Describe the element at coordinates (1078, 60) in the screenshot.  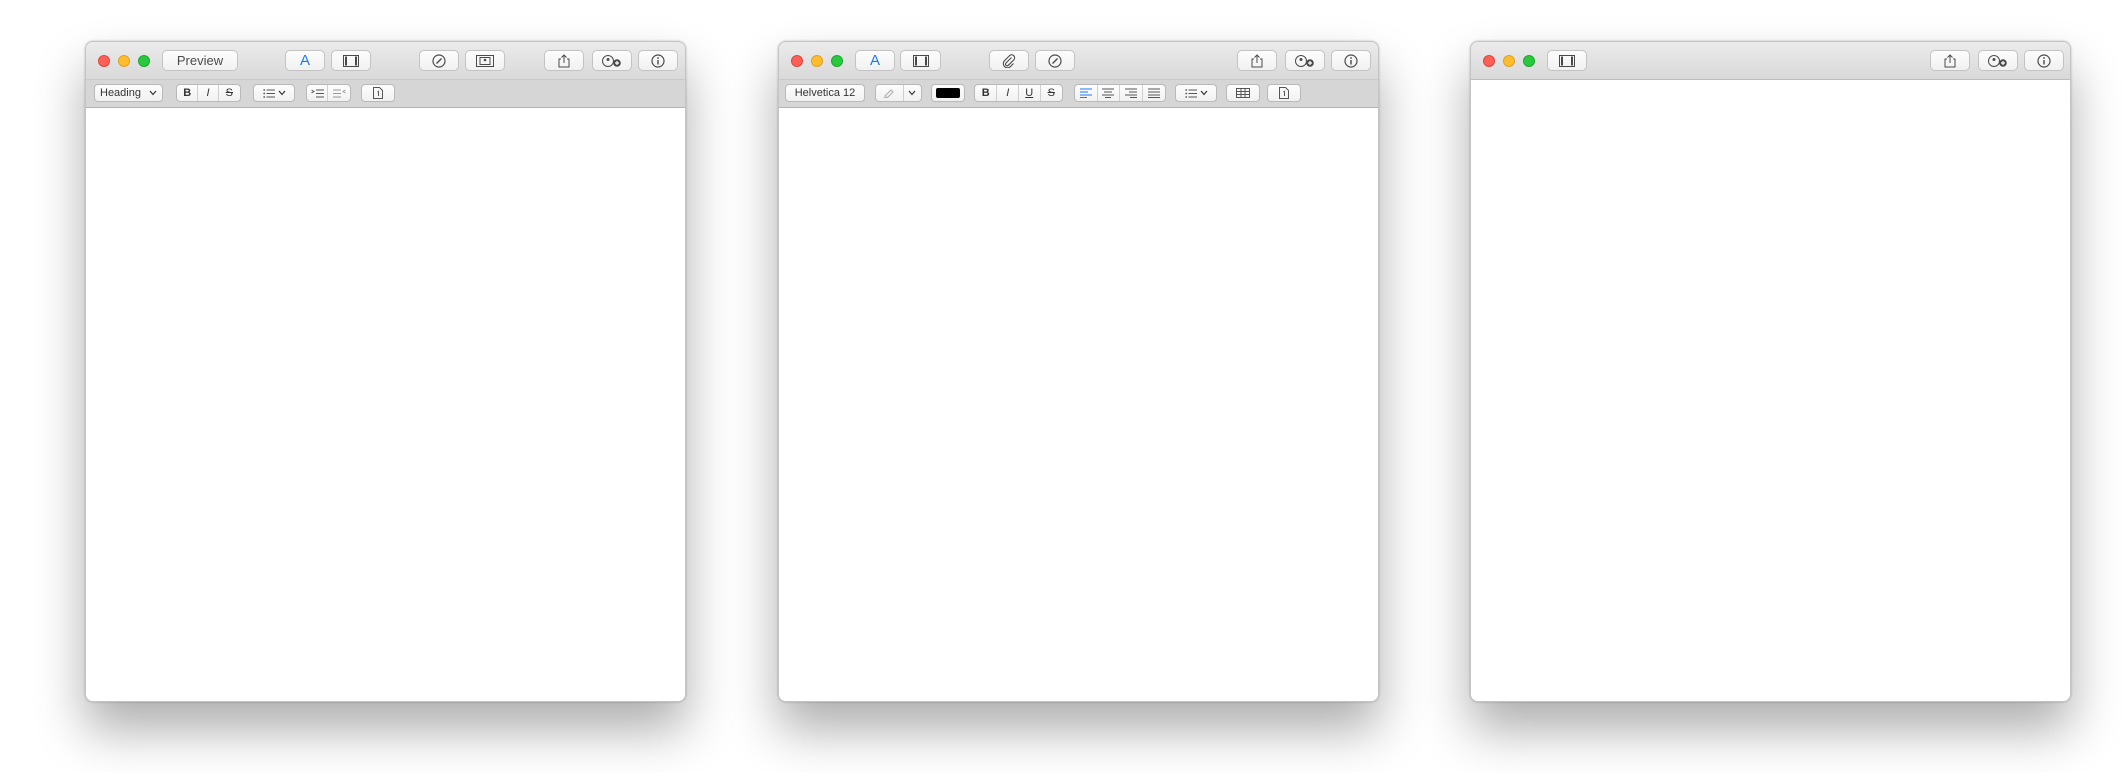
I see `title-bar: A` at that location.